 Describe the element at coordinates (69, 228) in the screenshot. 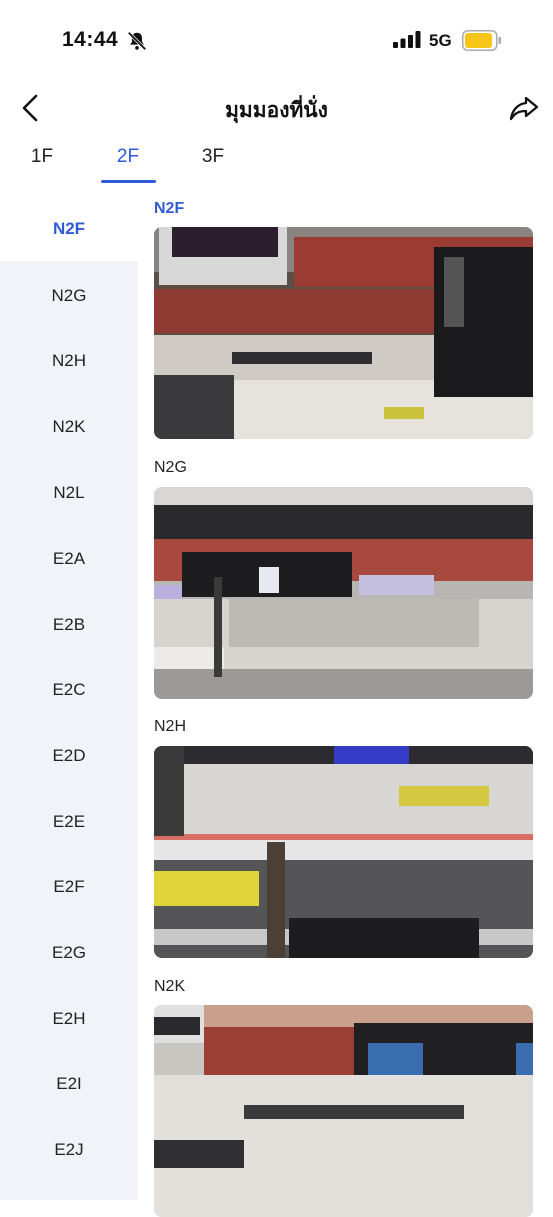

I see `sidebar-item-n2f: N2F` at that location.